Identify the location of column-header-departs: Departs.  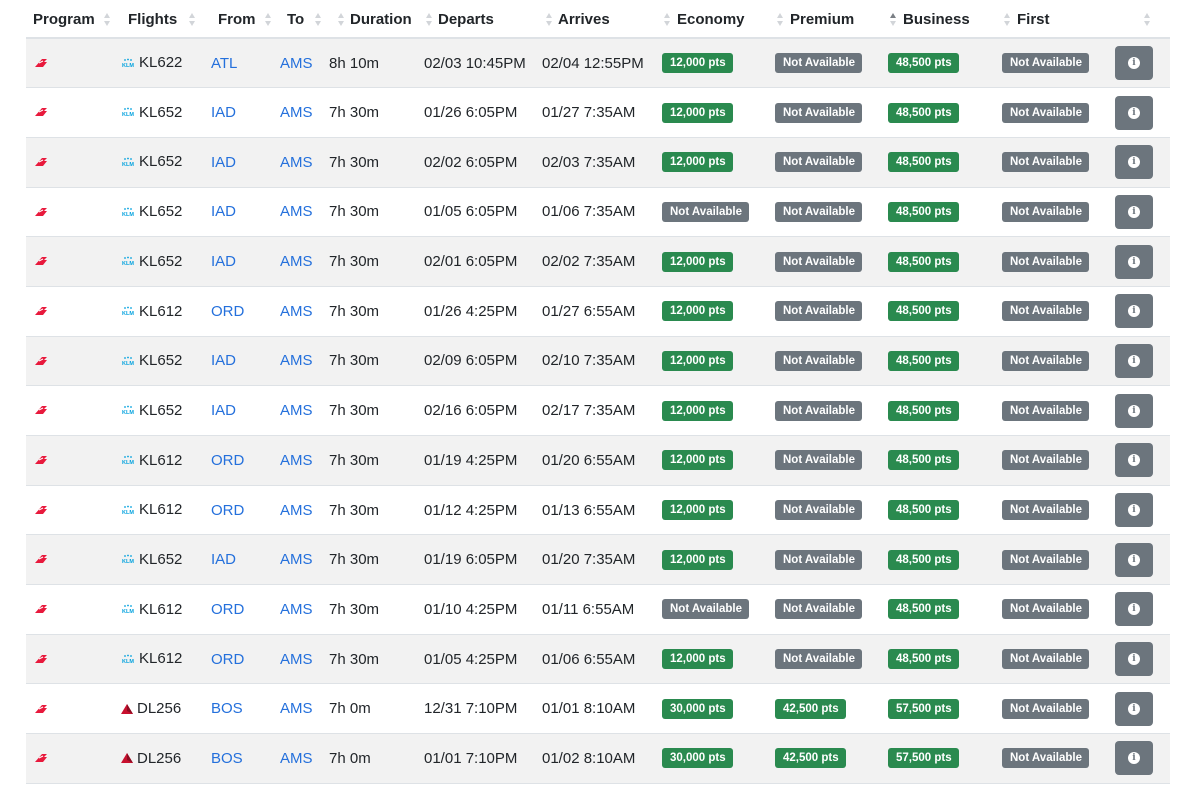
(483, 19).